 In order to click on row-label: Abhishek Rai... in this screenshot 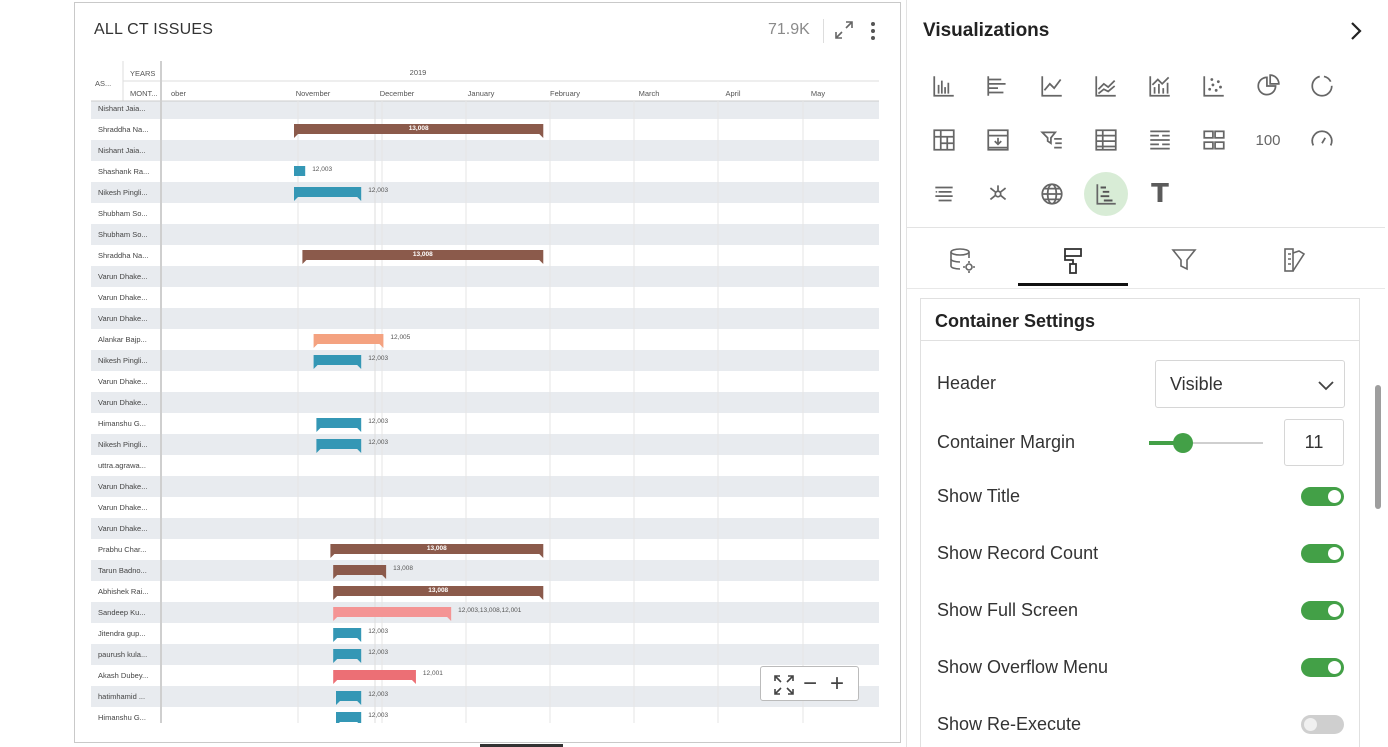, I will do `click(123, 591)`.